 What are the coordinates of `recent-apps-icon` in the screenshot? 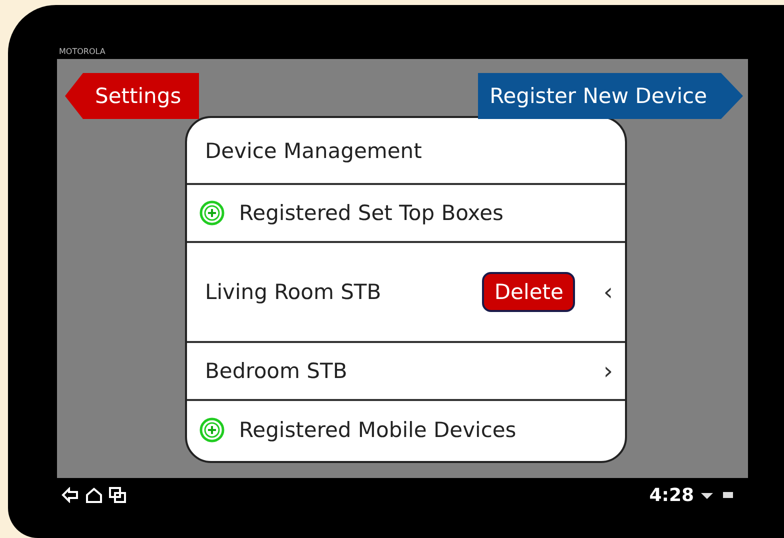 It's located at (118, 495).